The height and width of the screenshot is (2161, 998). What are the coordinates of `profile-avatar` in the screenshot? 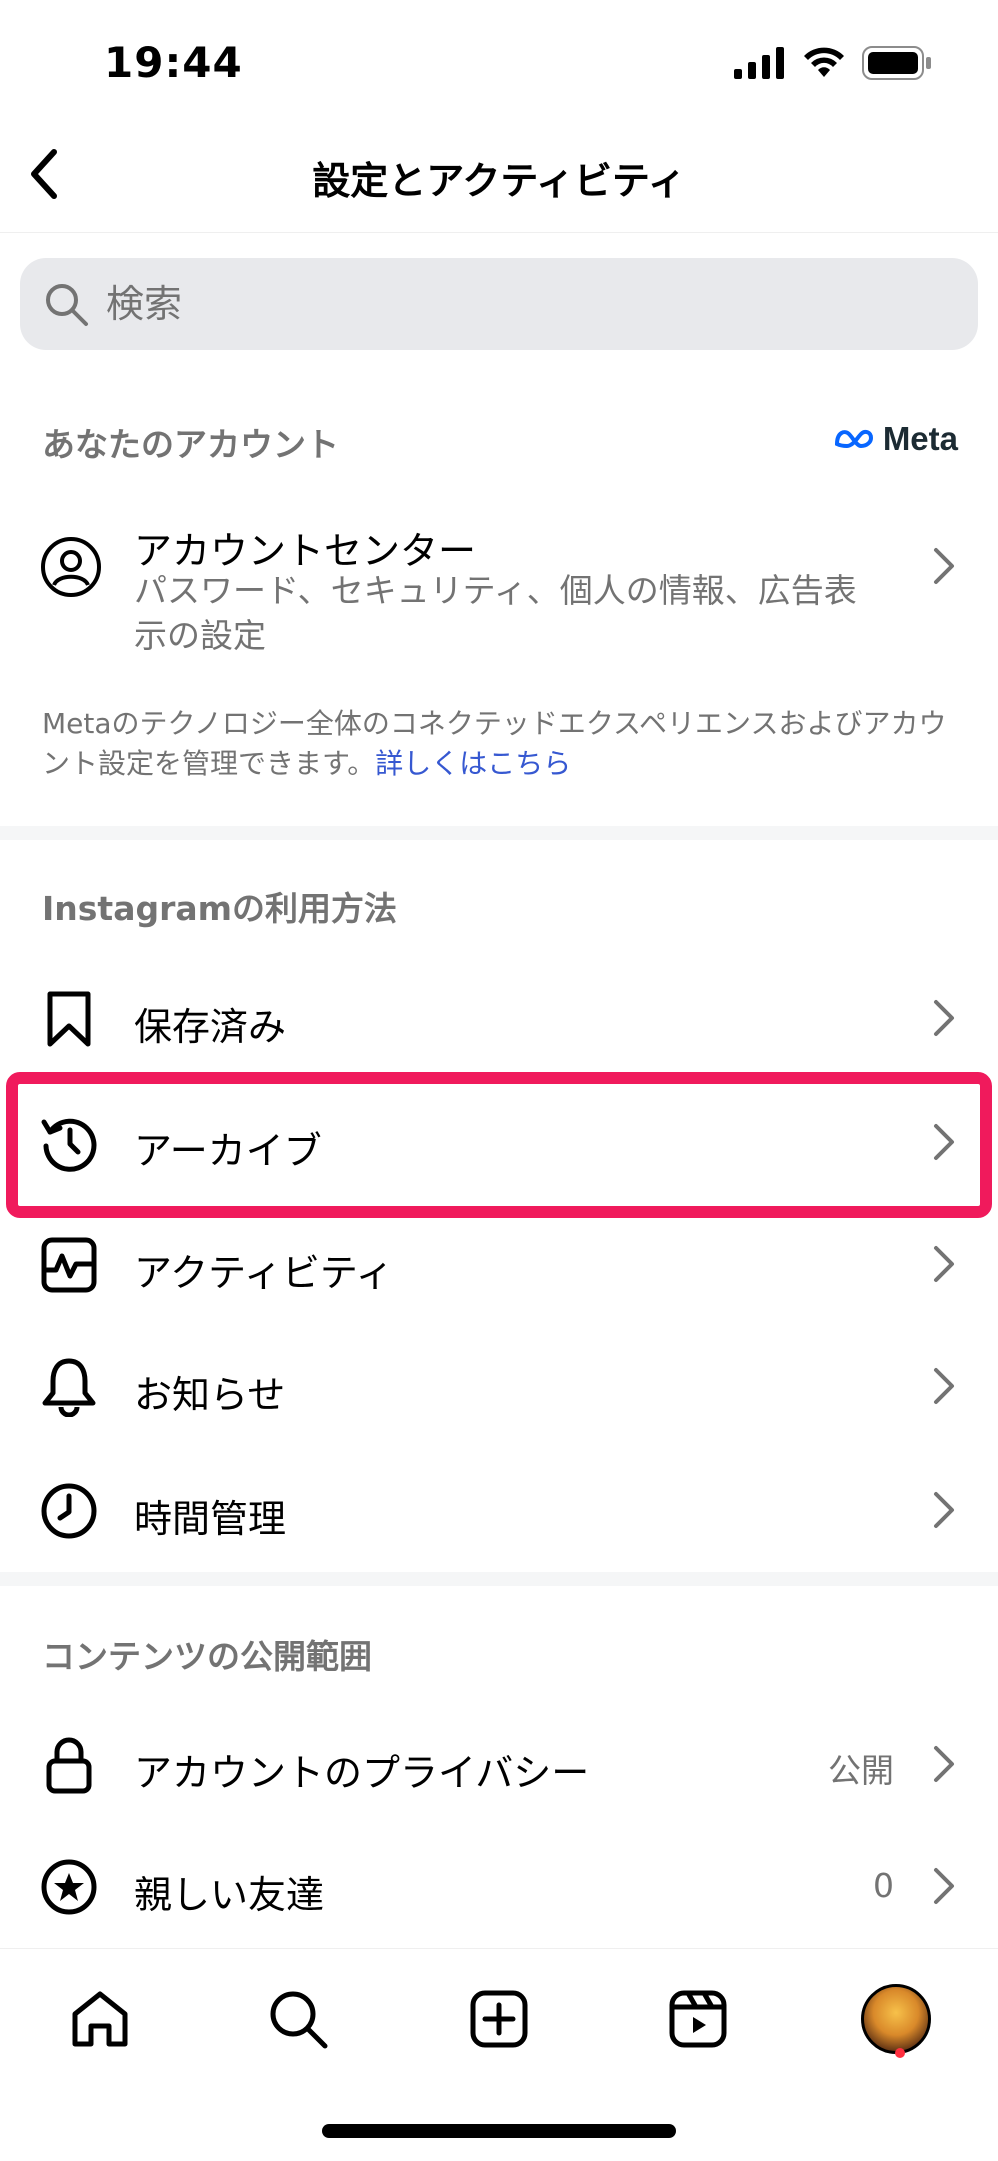 It's located at (896, 2019).